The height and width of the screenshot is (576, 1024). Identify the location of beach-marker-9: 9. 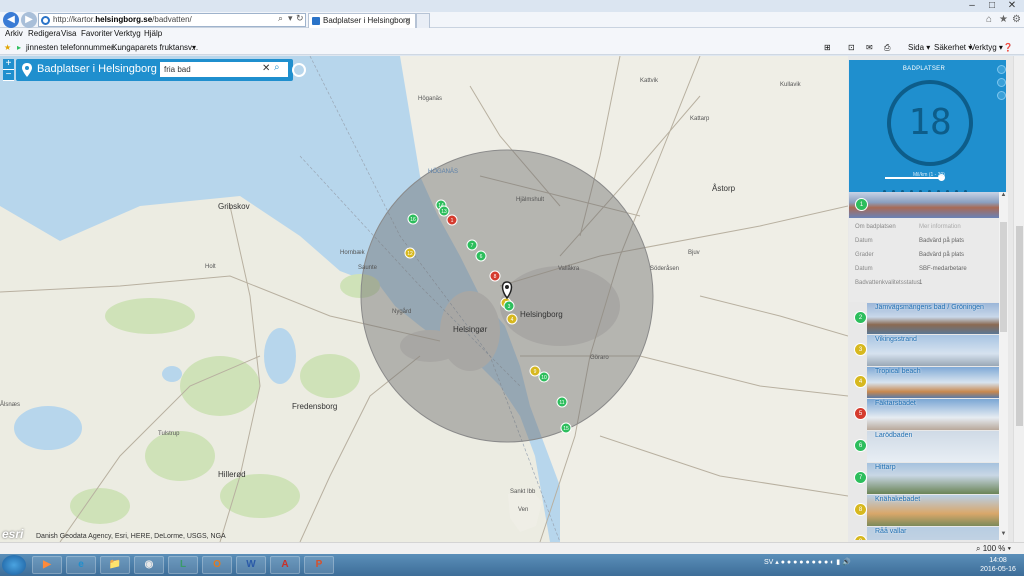
(535, 371).